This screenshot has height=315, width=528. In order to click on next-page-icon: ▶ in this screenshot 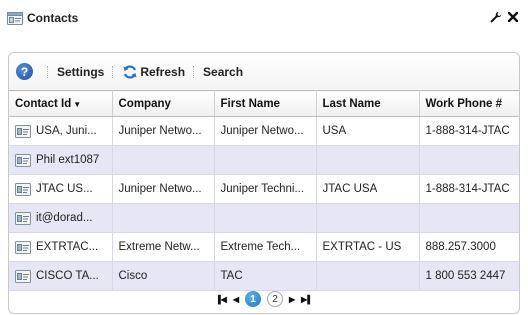, I will do `click(292, 299)`.